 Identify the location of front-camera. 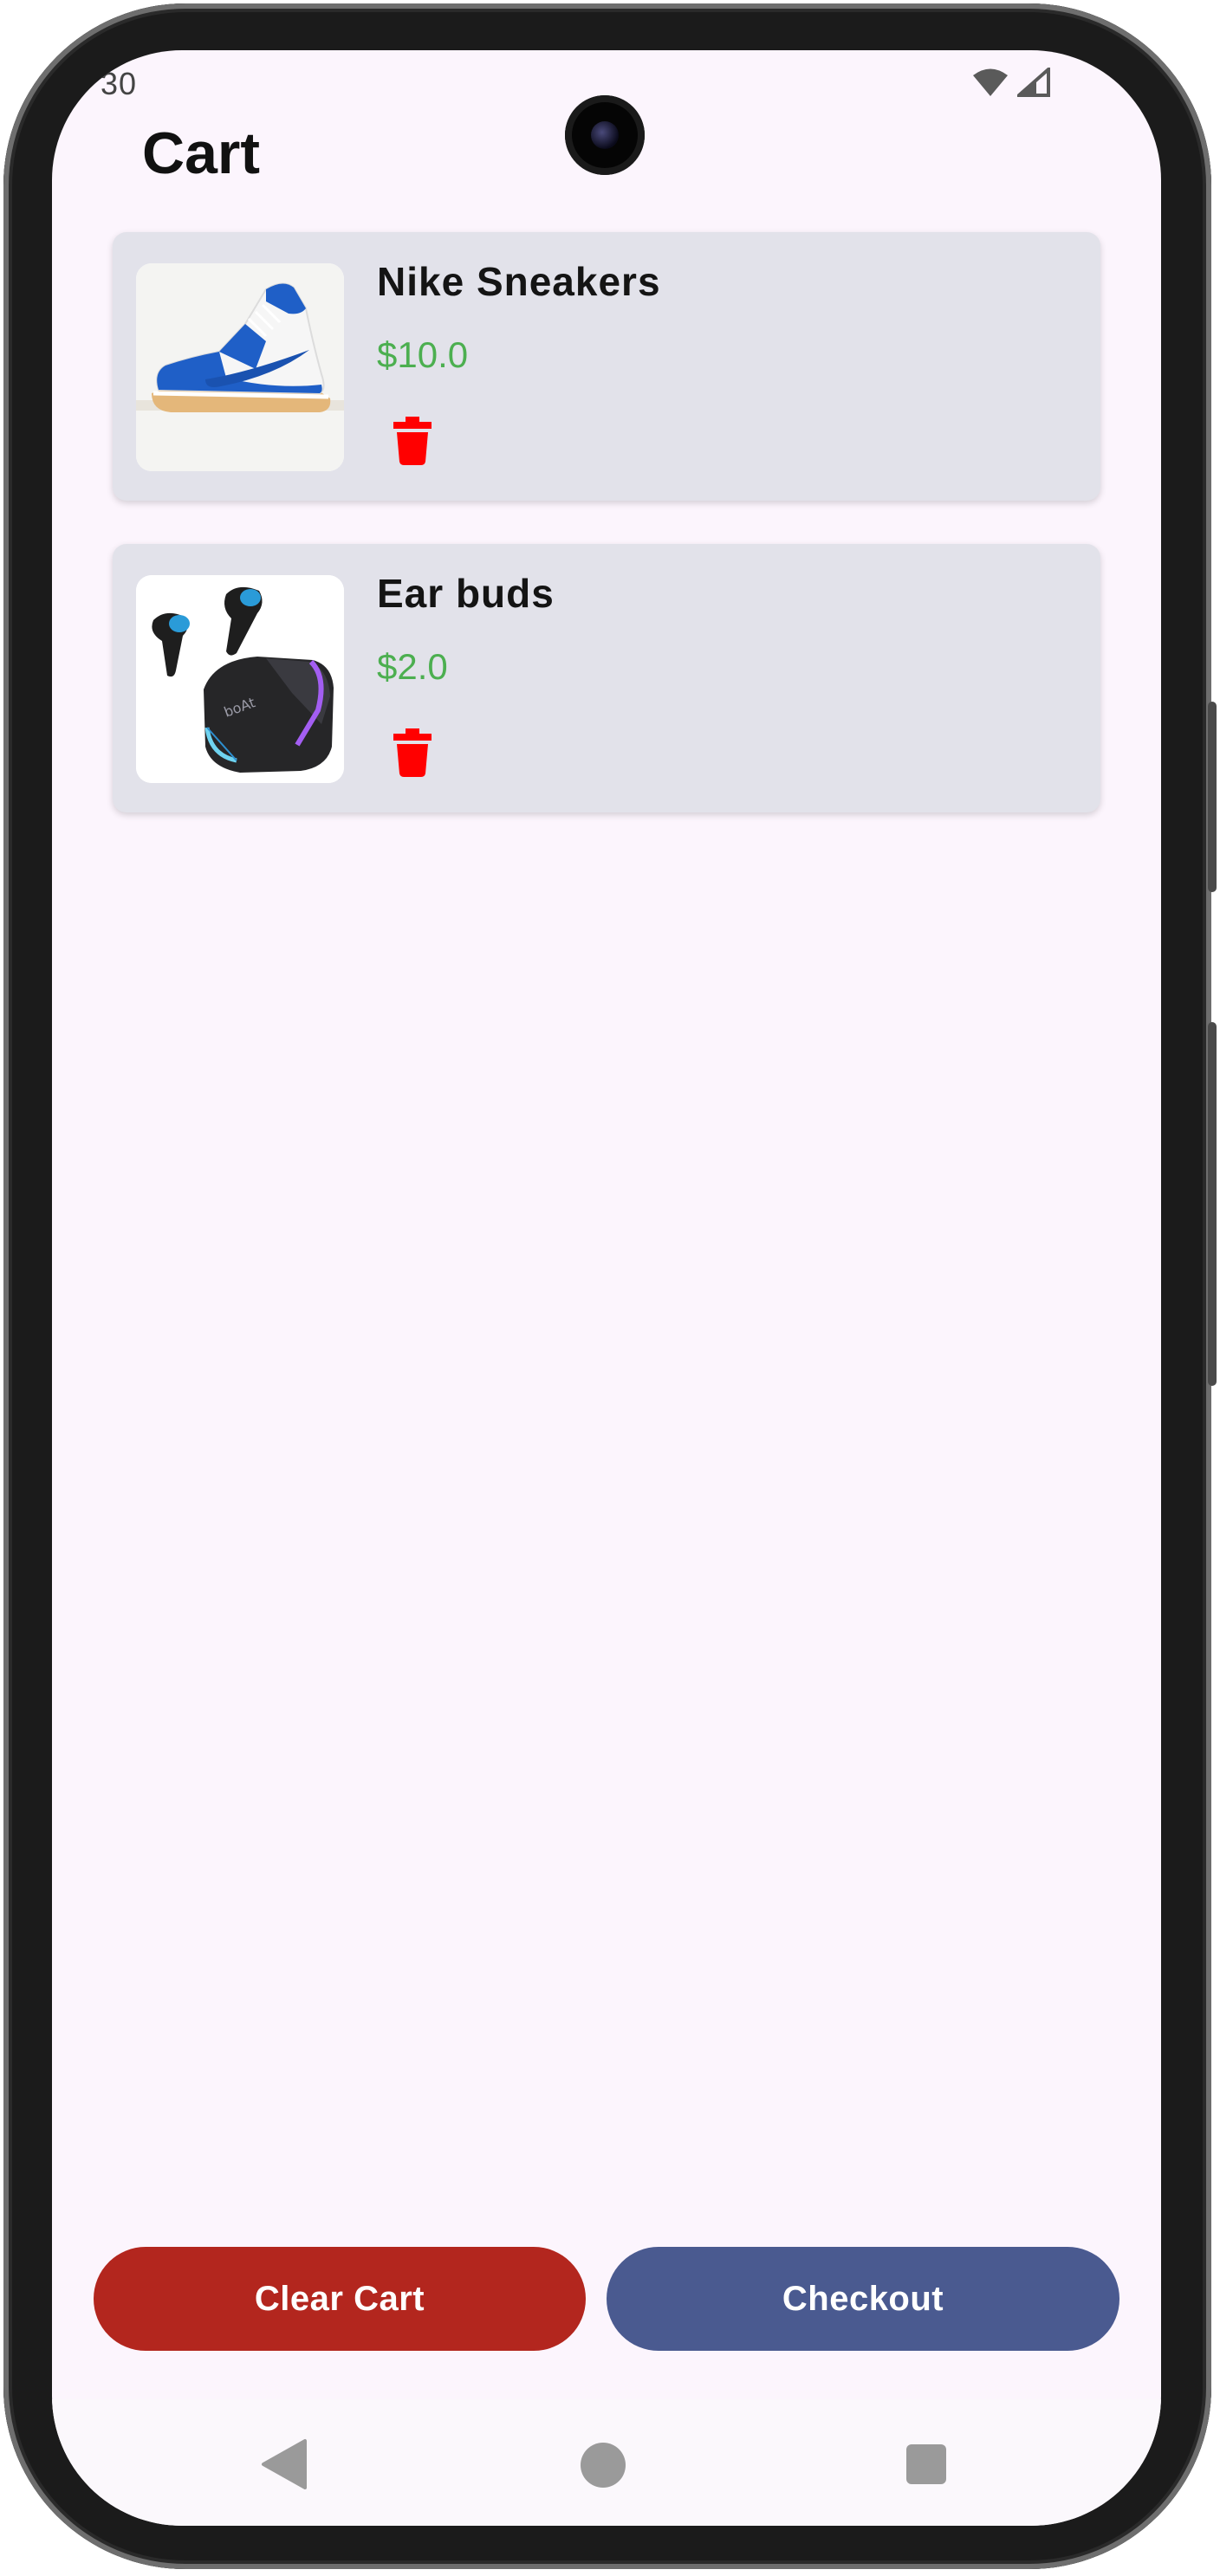
(605, 135).